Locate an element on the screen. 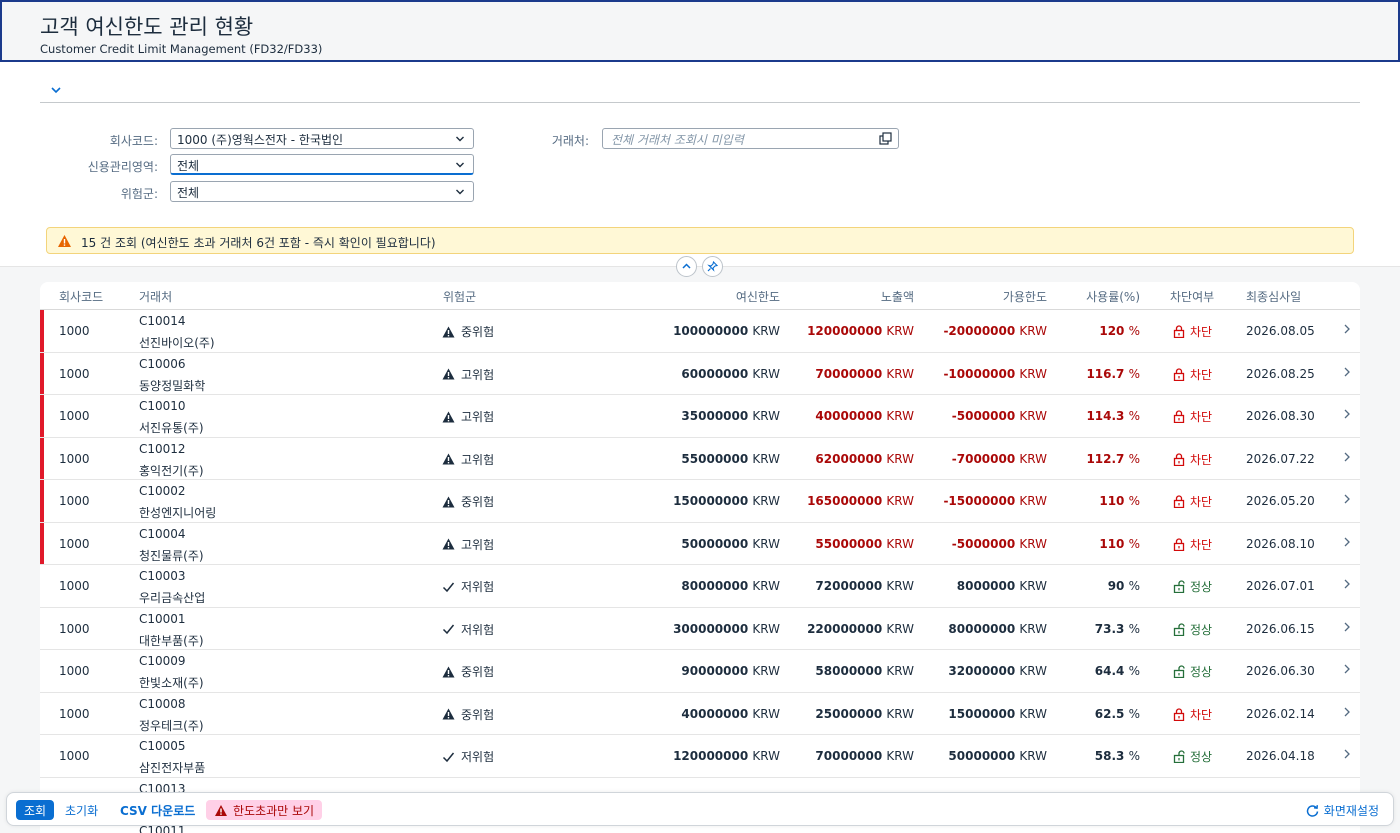  cell-usage-rate: 112.7 % is located at coordinates (1113, 459).